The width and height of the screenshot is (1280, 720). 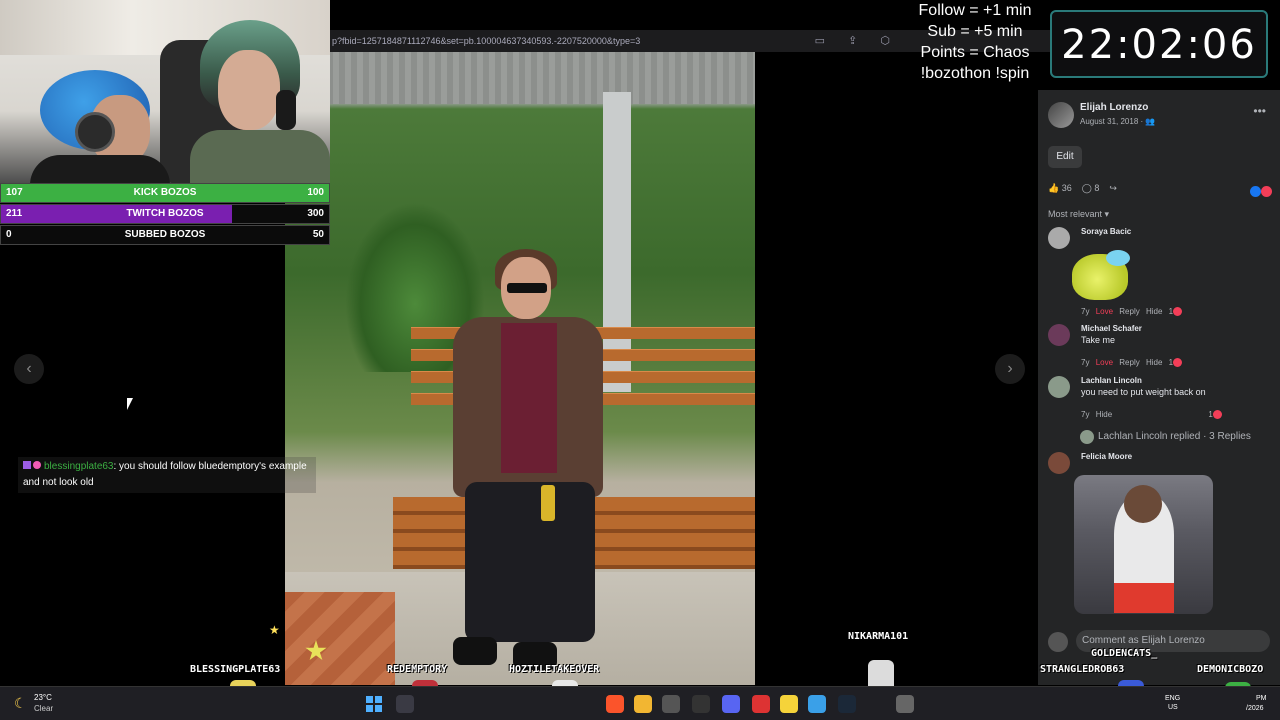 What do you see at coordinates (1266, 191) in the screenshot?
I see `love-reaction-icon` at bounding box center [1266, 191].